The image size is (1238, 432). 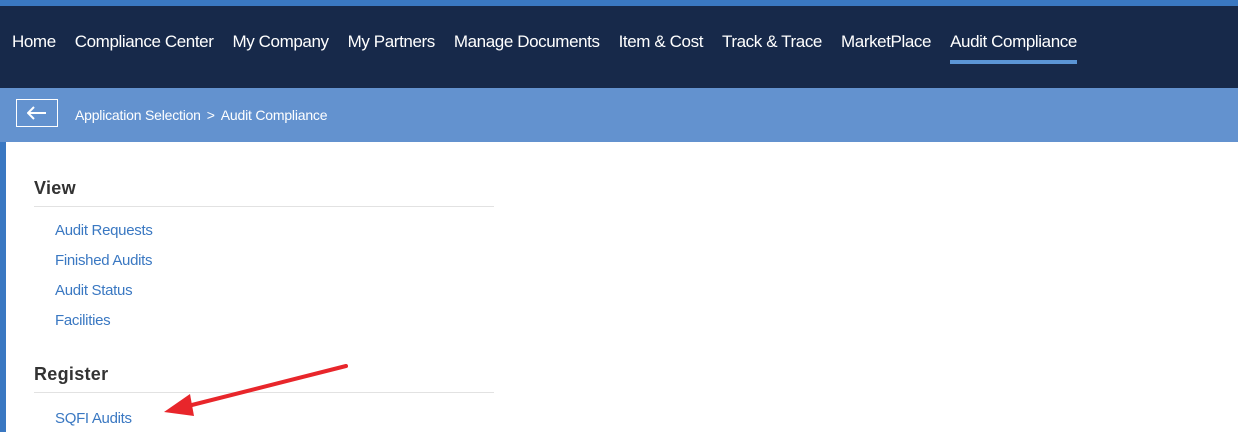 What do you see at coordinates (772, 46) in the screenshot?
I see `nav-item-track-trace: Track & Trace` at bounding box center [772, 46].